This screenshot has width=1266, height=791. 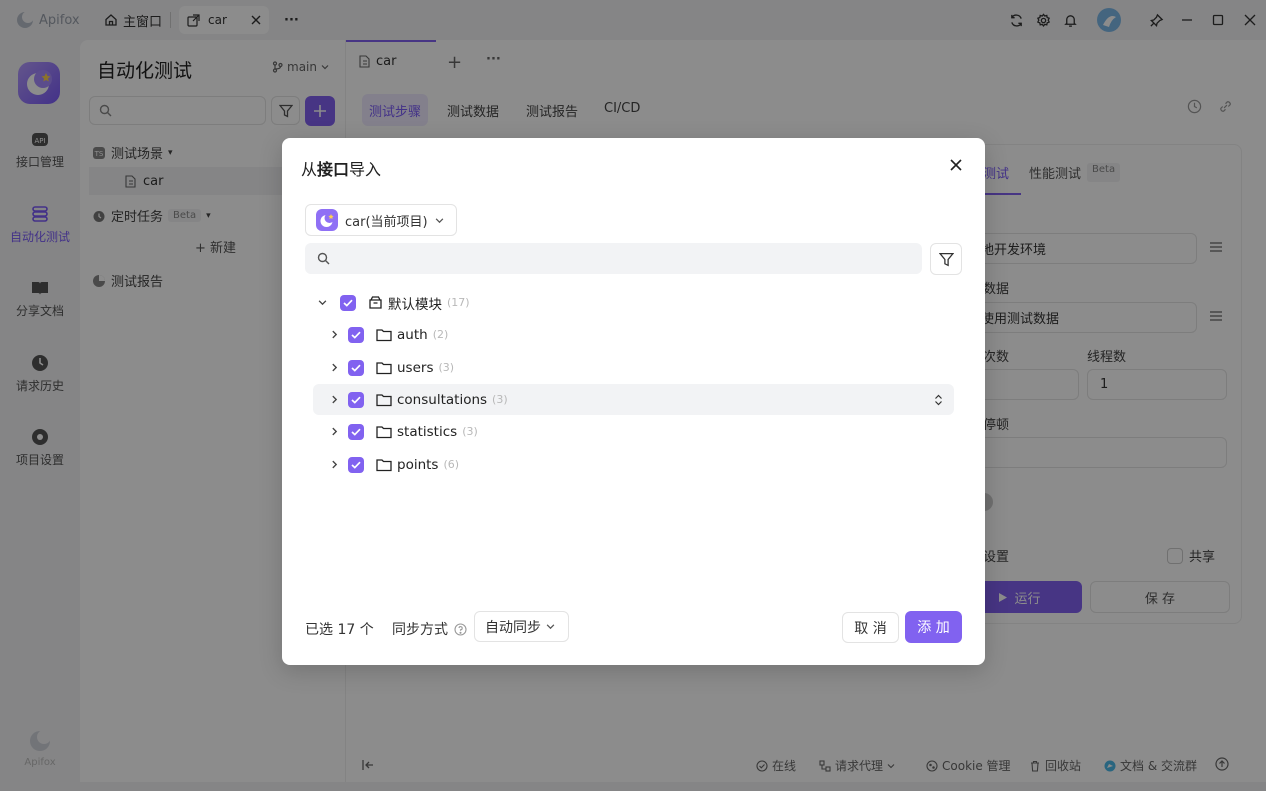 What do you see at coordinates (458, 302) in the screenshot?
I see `tree-row-count: (17)` at bounding box center [458, 302].